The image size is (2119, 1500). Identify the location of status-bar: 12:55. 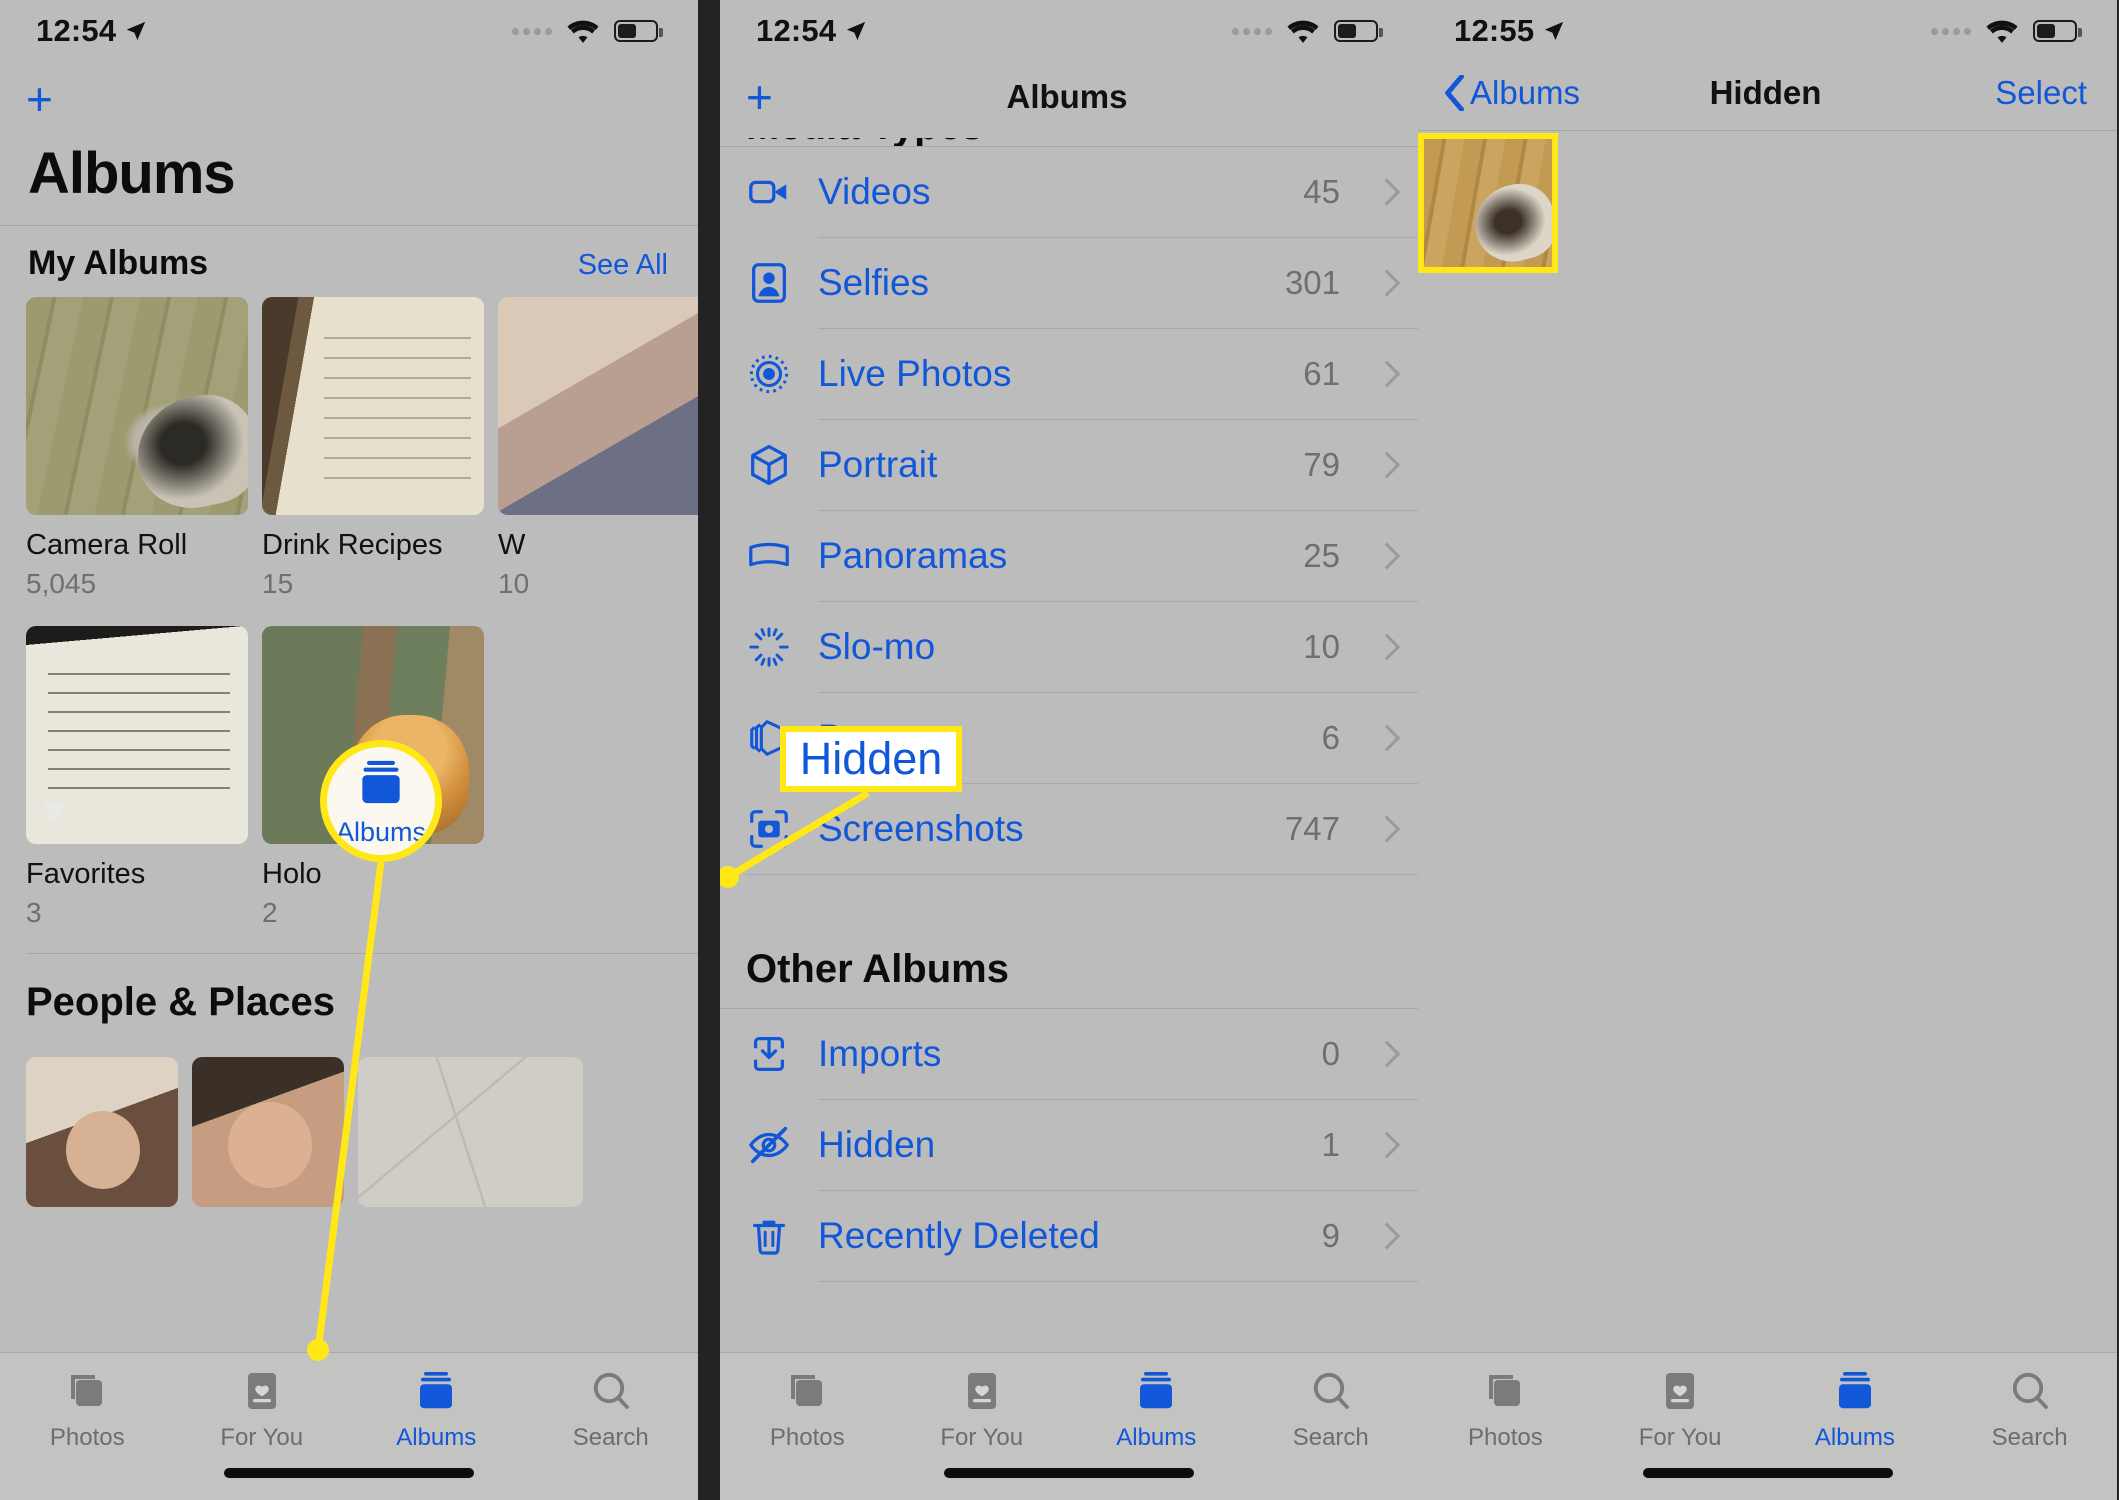
(1767, 31).